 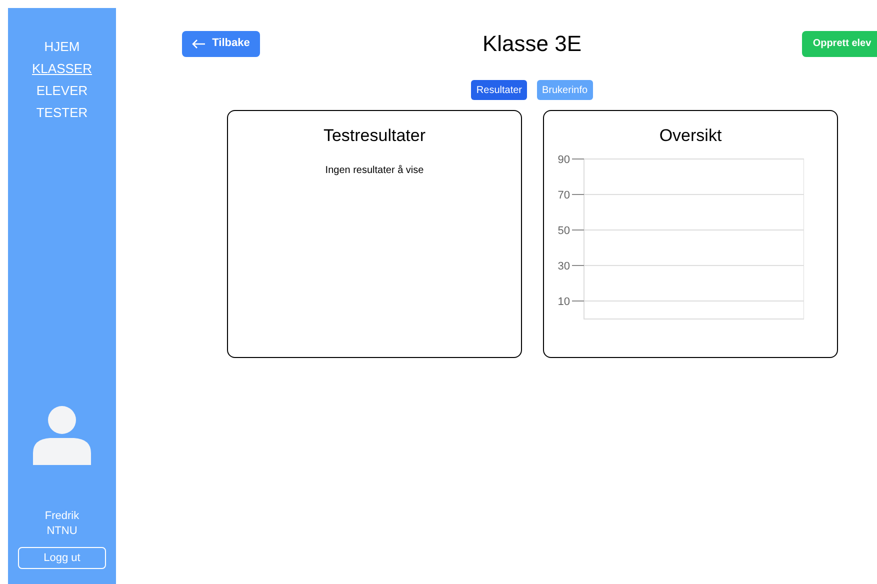 I want to click on arrow-left-icon, so click(x=199, y=43).